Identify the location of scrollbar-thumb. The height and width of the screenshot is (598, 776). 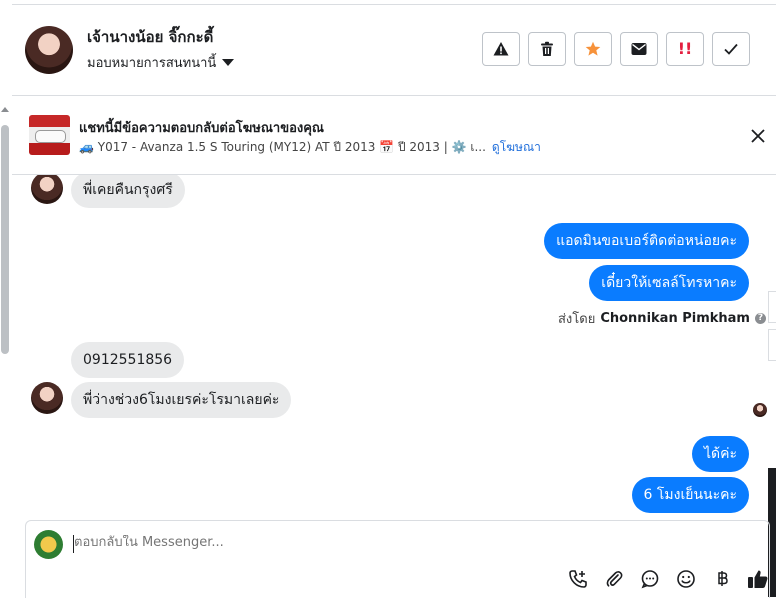
(5, 239).